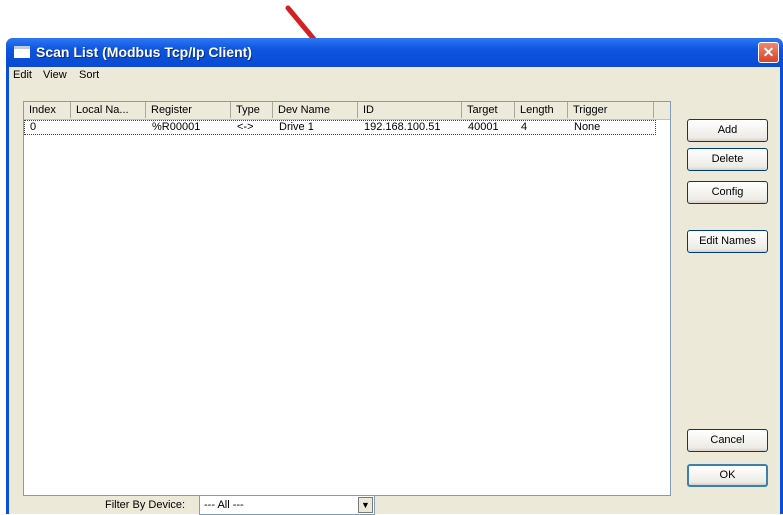 This screenshot has width=783, height=515. I want to click on cell-register: %R00001, so click(176, 127).